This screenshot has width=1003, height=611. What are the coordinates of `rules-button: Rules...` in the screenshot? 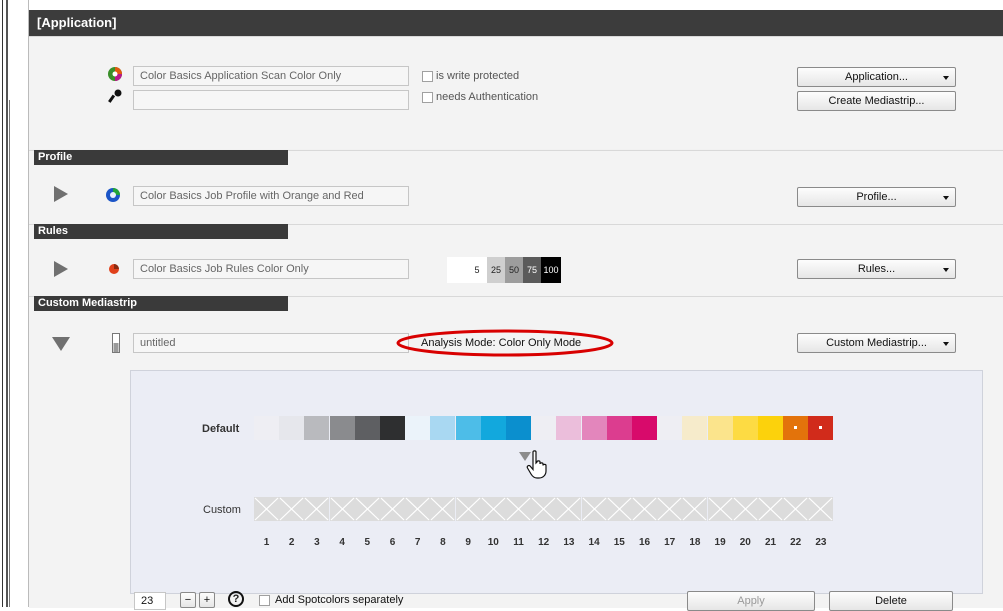 It's located at (876, 269).